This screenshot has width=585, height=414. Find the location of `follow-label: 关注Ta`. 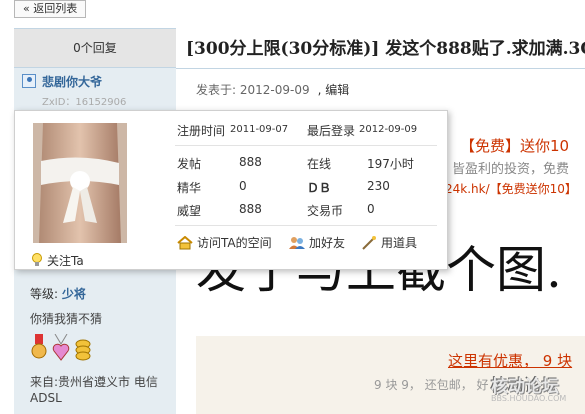

follow-label: 关注Ta is located at coordinates (65, 261).